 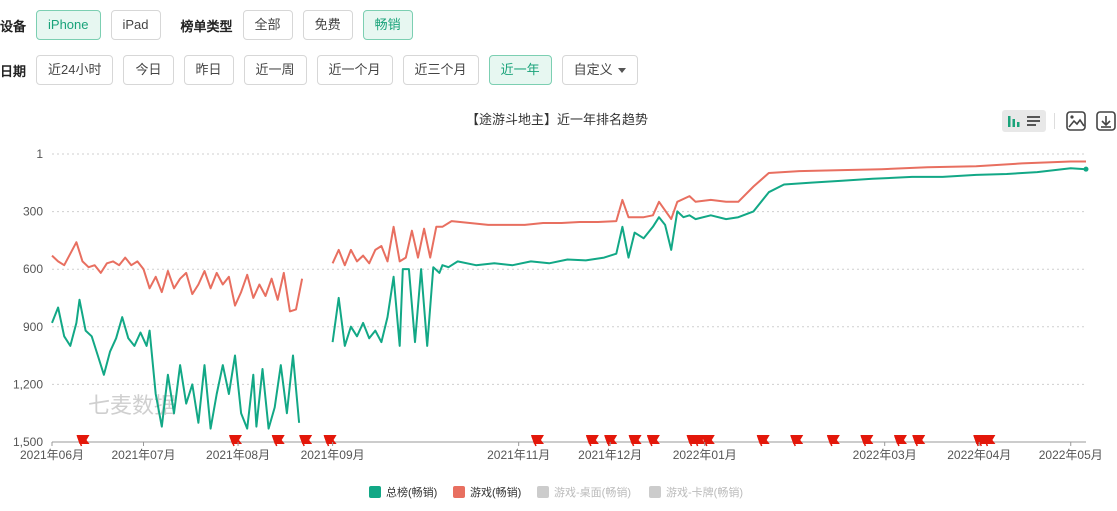 I want to click on x-tick-label: 2022年01月, so click(x=705, y=455).